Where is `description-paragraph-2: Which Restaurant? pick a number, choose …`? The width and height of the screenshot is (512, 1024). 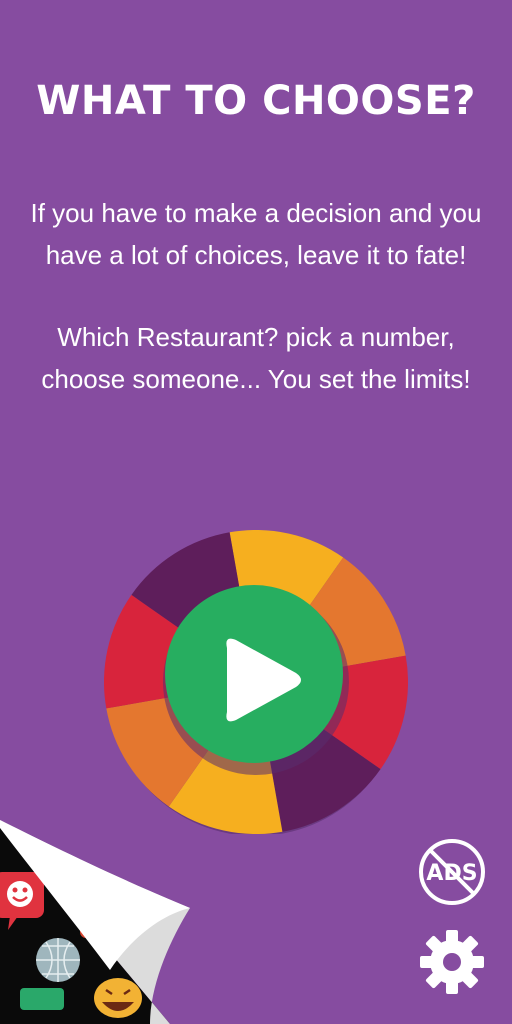 description-paragraph-2: Which Restaurant? pick a number, choose … is located at coordinates (256, 358).